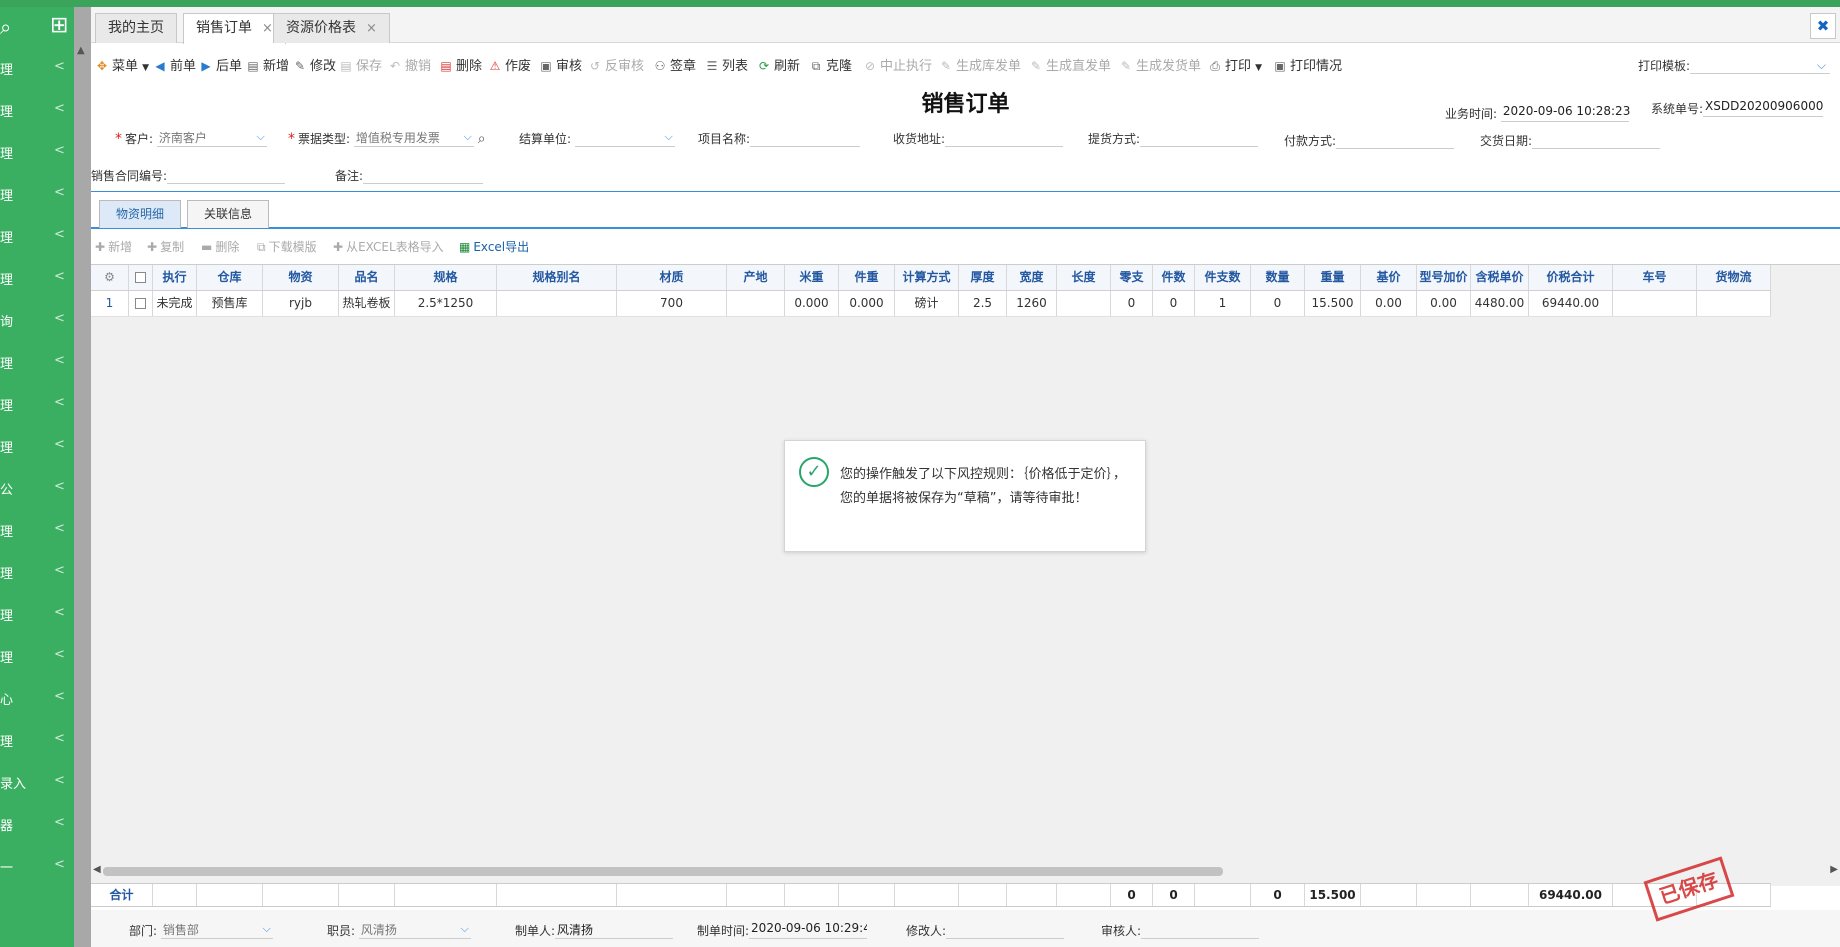 This screenshot has height=947, width=1840. What do you see at coordinates (1565, 113) in the screenshot?
I see `biz-time-value: 2020-09-06 10:28:23` at bounding box center [1565, 113].